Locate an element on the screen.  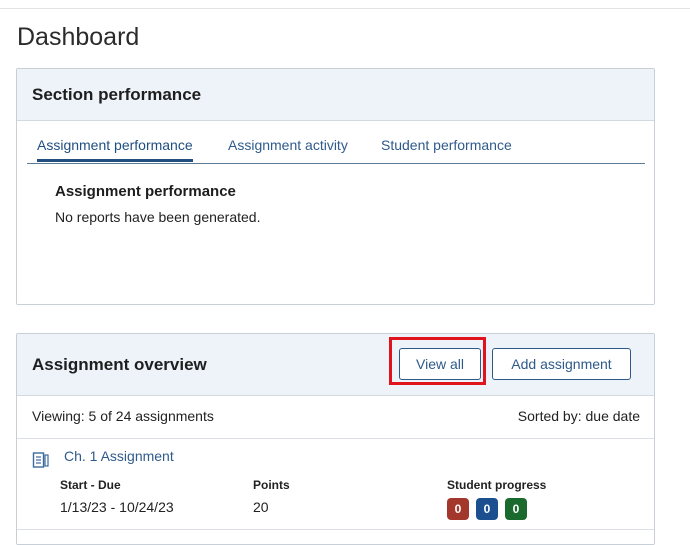
points-label: Points is located at coordinates (271, 485).